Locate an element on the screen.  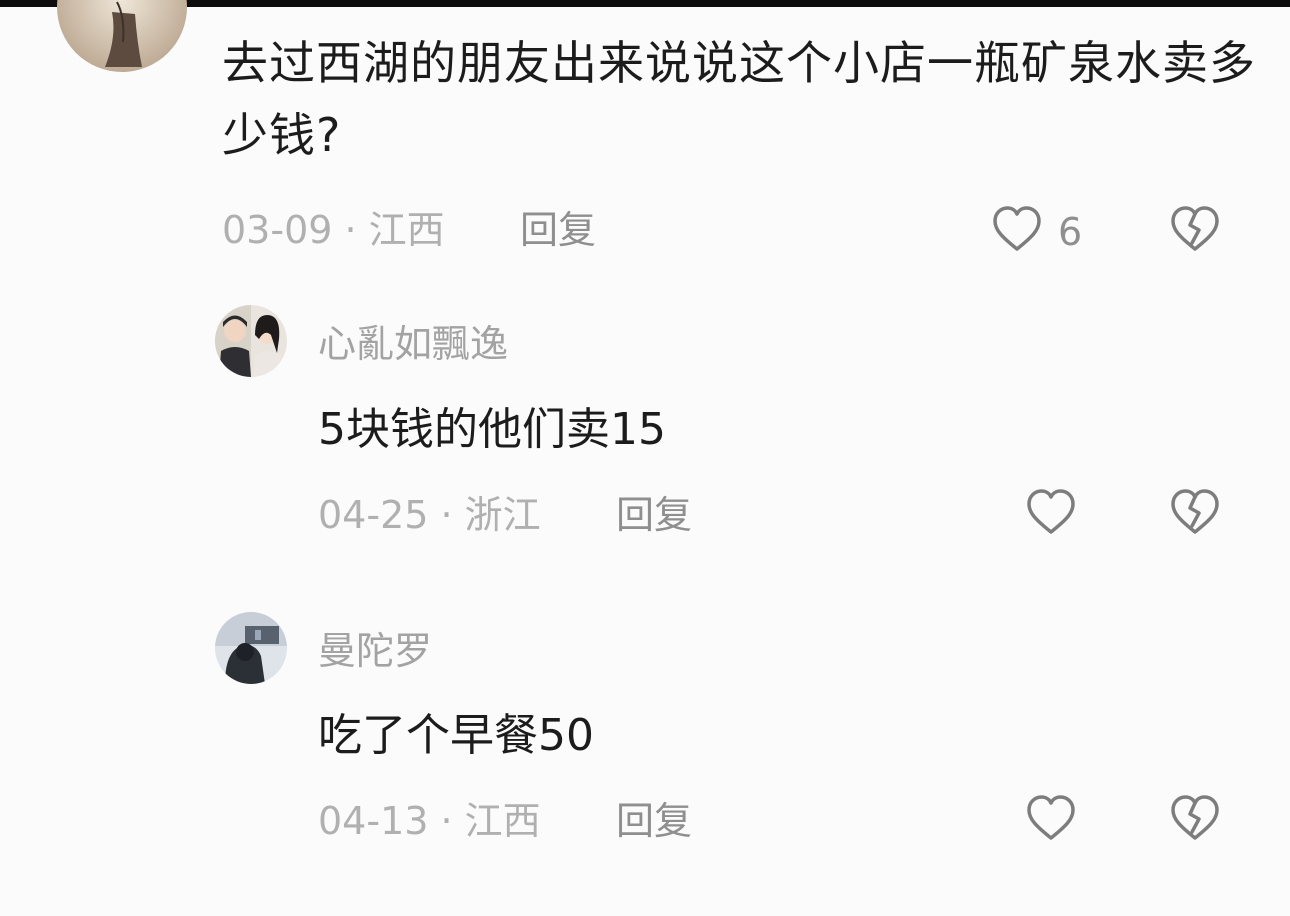
reply-text: 吃了个早餐50 is located at coordinates (456, 735).